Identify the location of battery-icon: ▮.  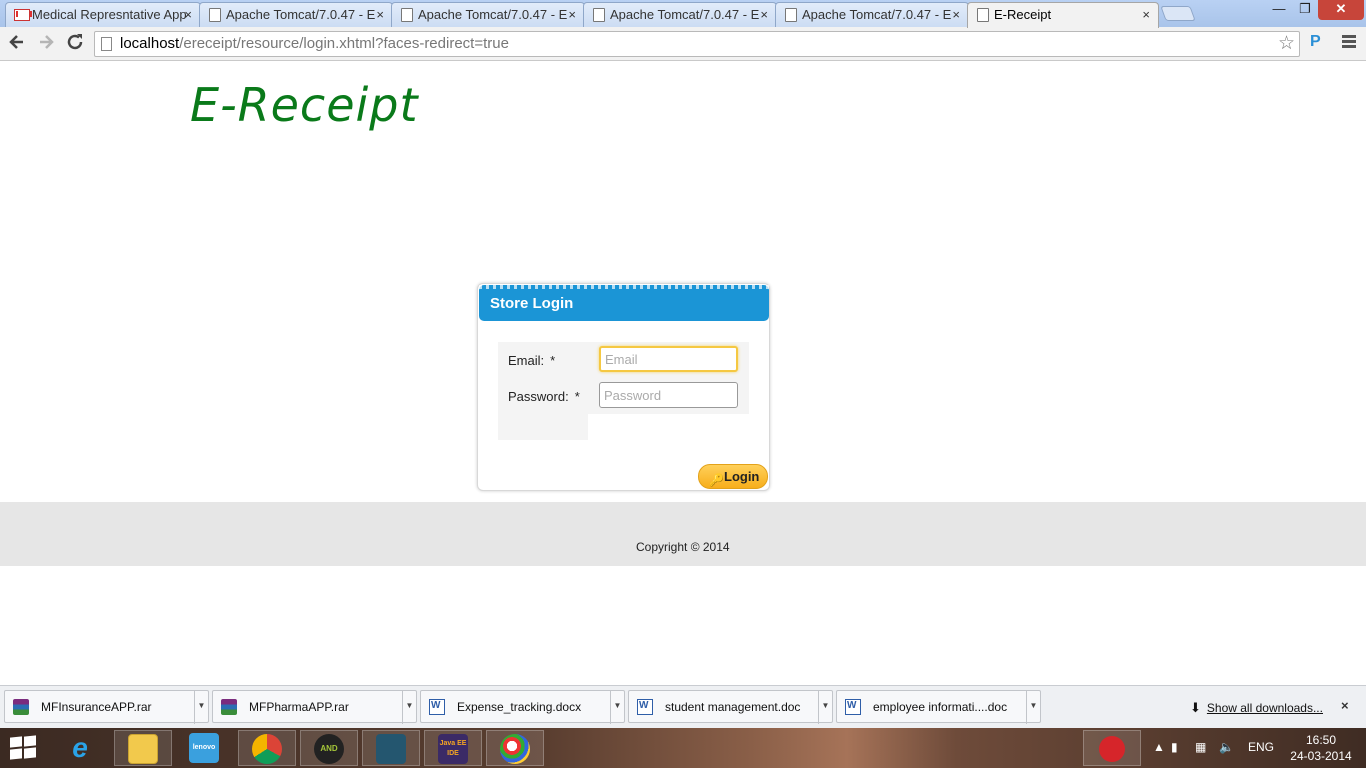
(1174, 747).